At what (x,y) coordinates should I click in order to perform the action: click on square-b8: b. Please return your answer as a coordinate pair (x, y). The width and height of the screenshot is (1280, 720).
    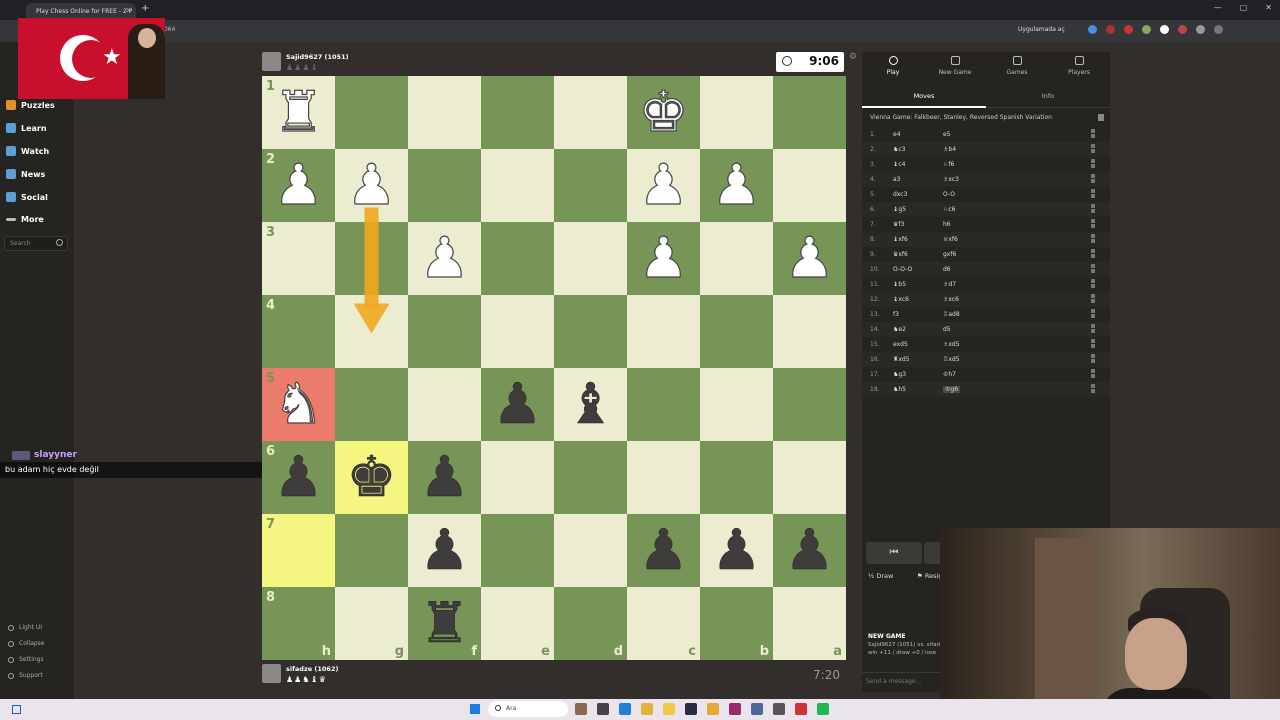
    Looking at the image, I should click on (736, 623).